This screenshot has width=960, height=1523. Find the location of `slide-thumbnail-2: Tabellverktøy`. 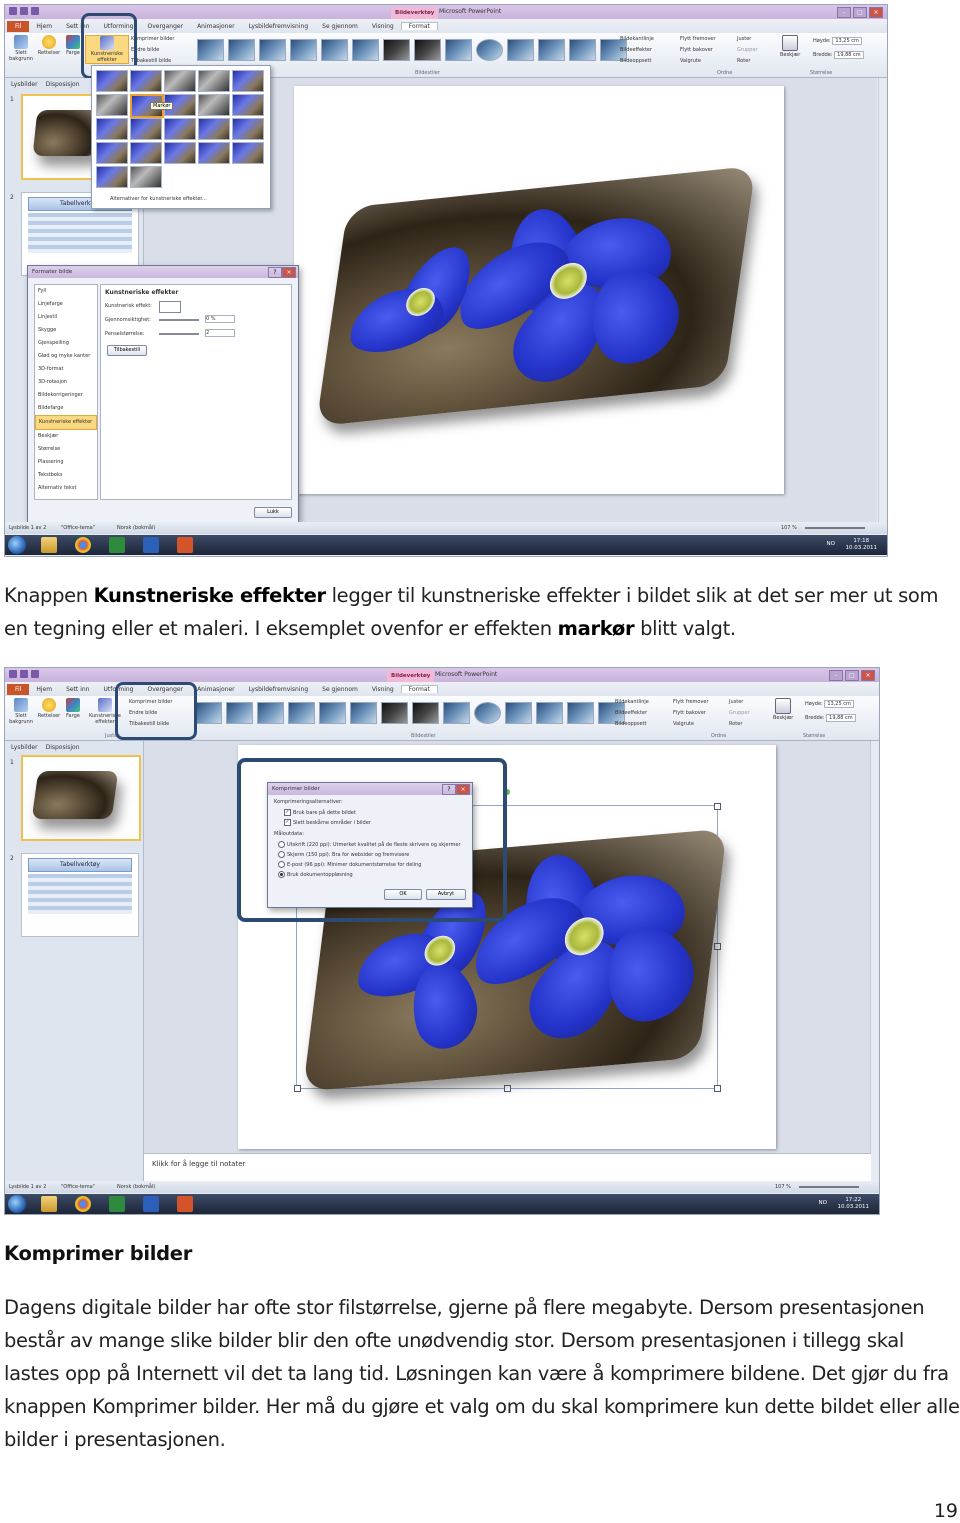

slide-thumbnail-2: Tabellverktøy is located at coordinates (80, 895).